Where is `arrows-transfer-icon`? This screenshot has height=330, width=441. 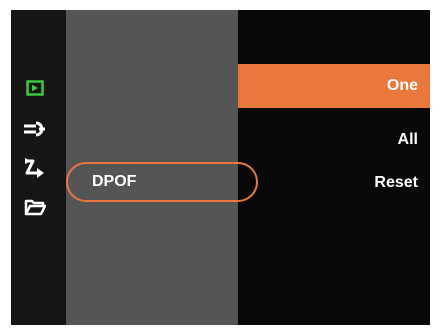
arrows-transfer-icon is located at coordinates (35, 168).